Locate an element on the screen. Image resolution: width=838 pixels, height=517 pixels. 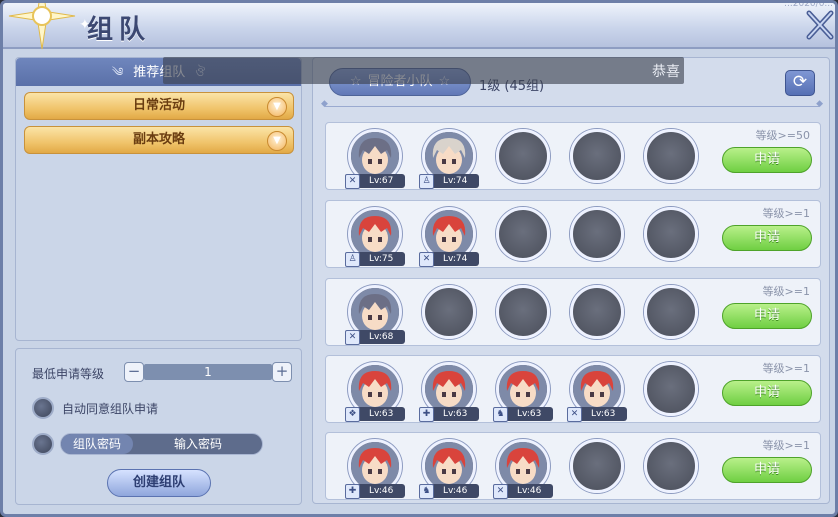
team-row: Lv:67 ✕ Lv:74 ♙ 等级>=50 申请 is located at coordinates (573, 156).